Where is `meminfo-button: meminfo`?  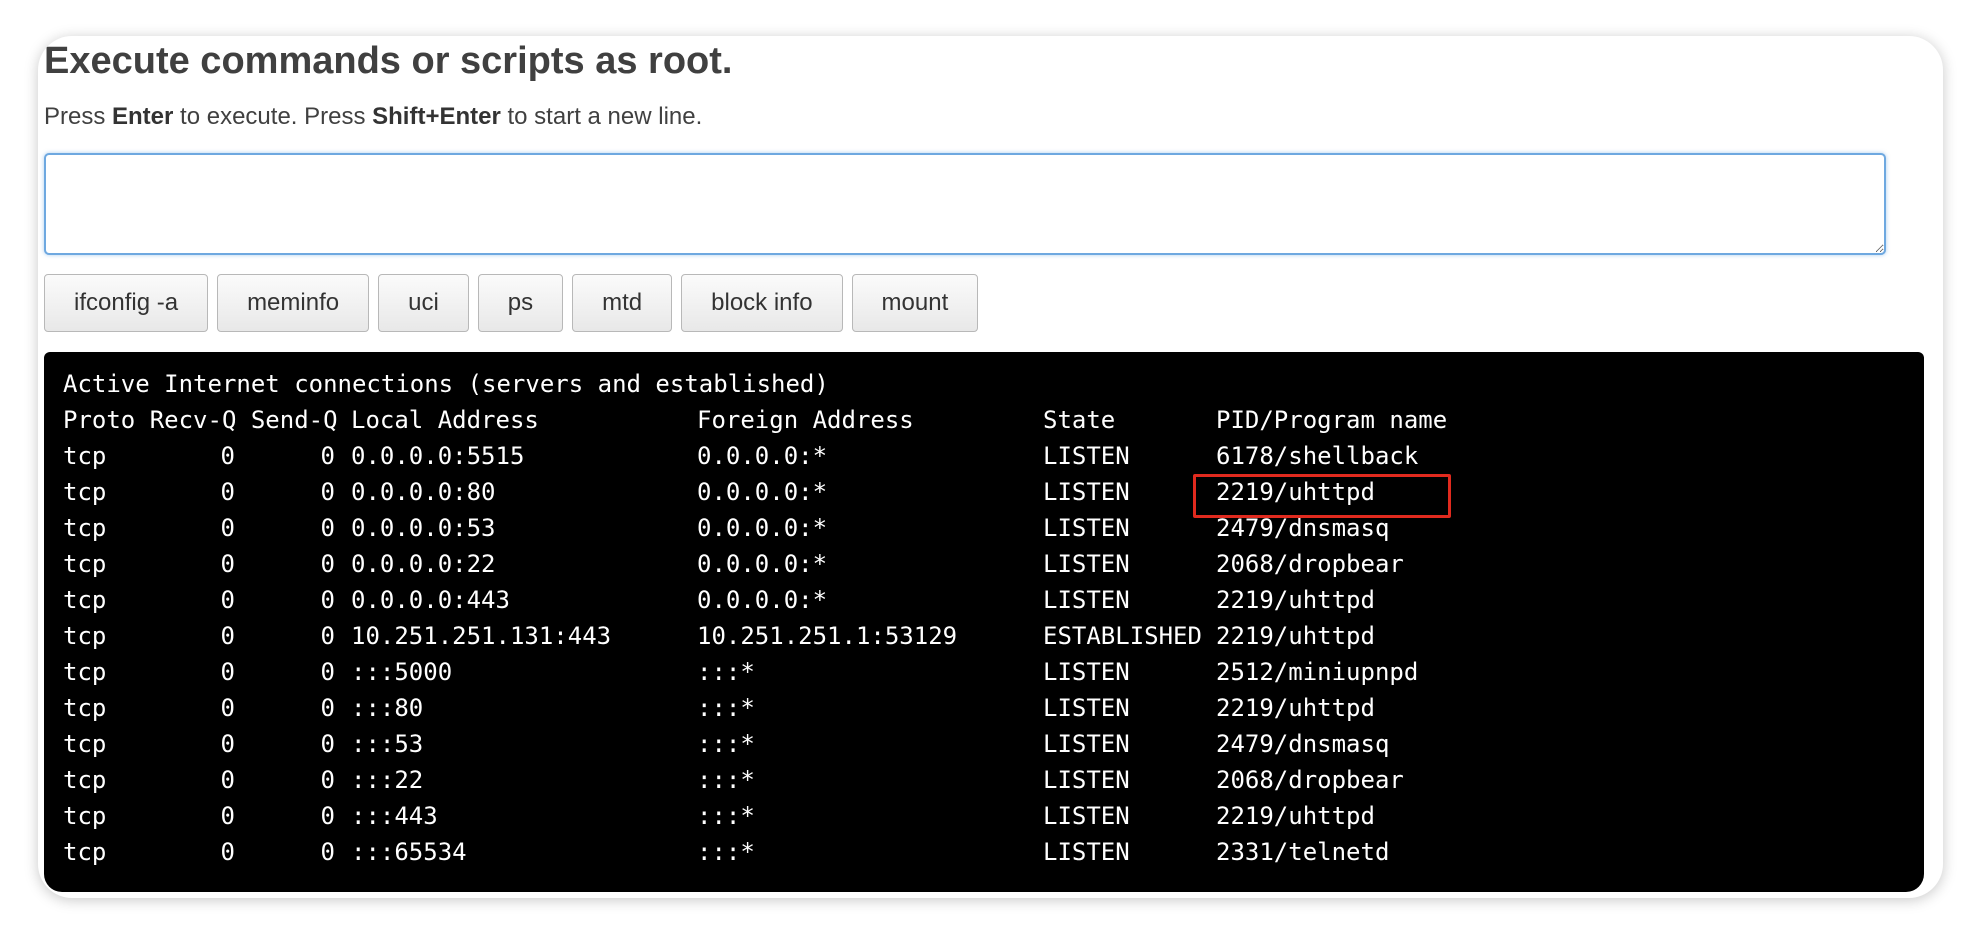 meminfo-button: meminfo is located at coordinates (293, 303).